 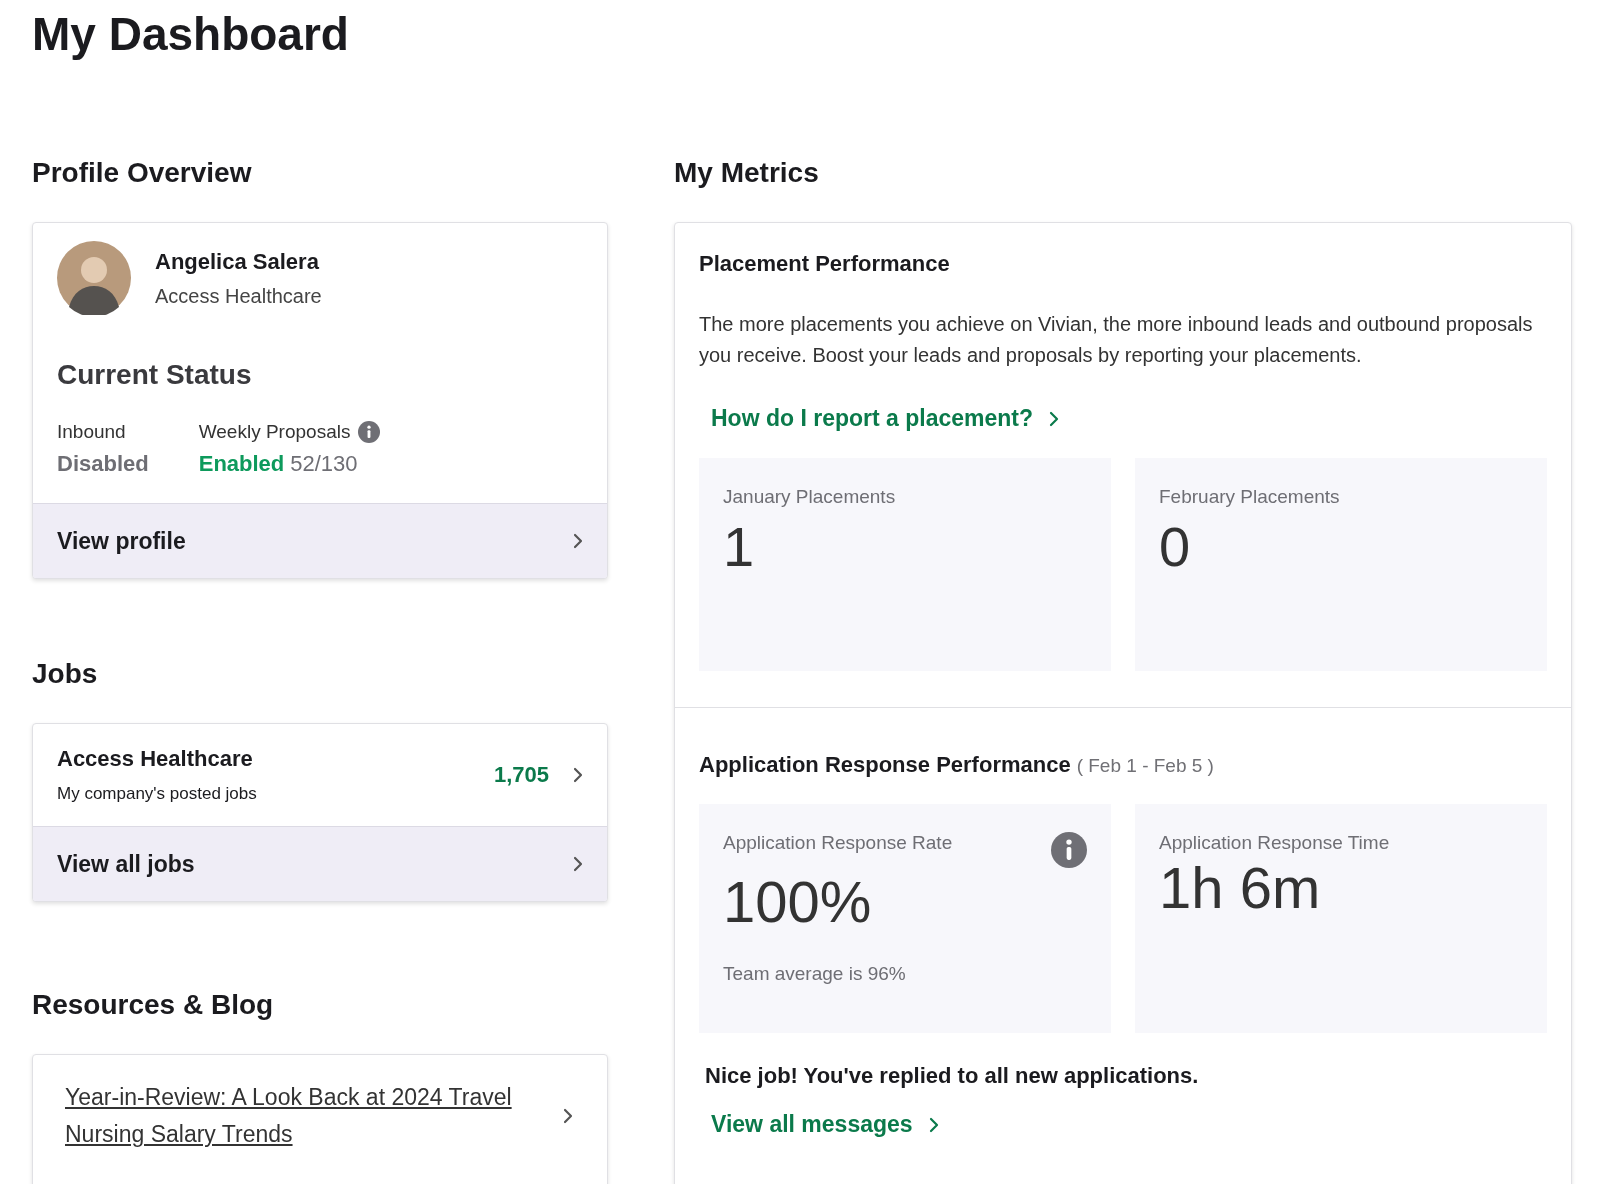 What do you see at coordinates (103, 463) in the screenshot?
I see `status-value: Disabled` at bounding box center [103, 463].